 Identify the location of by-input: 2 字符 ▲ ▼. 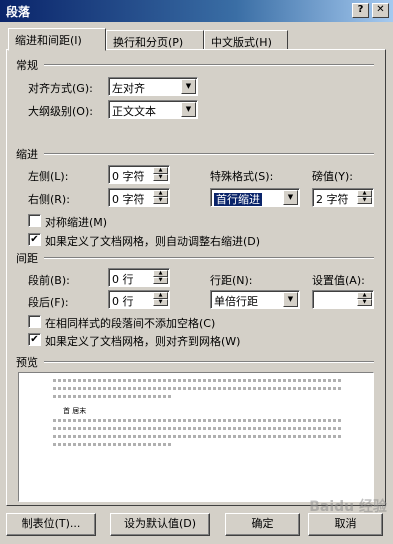
(343, 197).